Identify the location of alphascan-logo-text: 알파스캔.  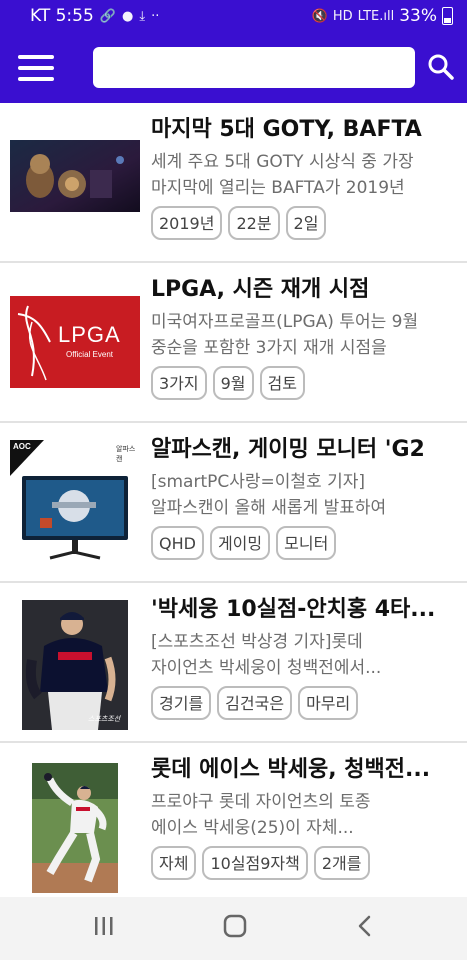
(126, 454).